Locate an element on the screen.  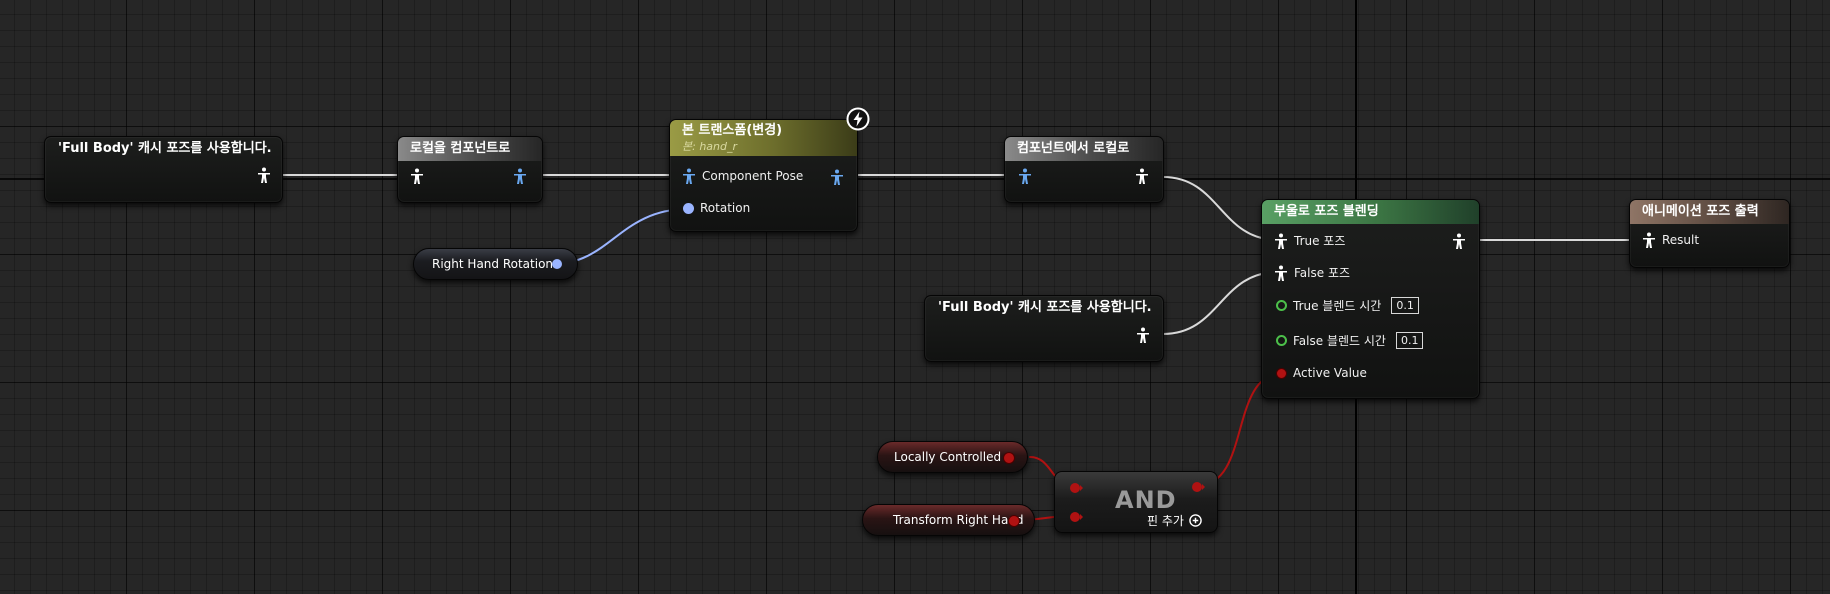
variable-label: Right Hand Rotation is located at coordinates (493, 264).